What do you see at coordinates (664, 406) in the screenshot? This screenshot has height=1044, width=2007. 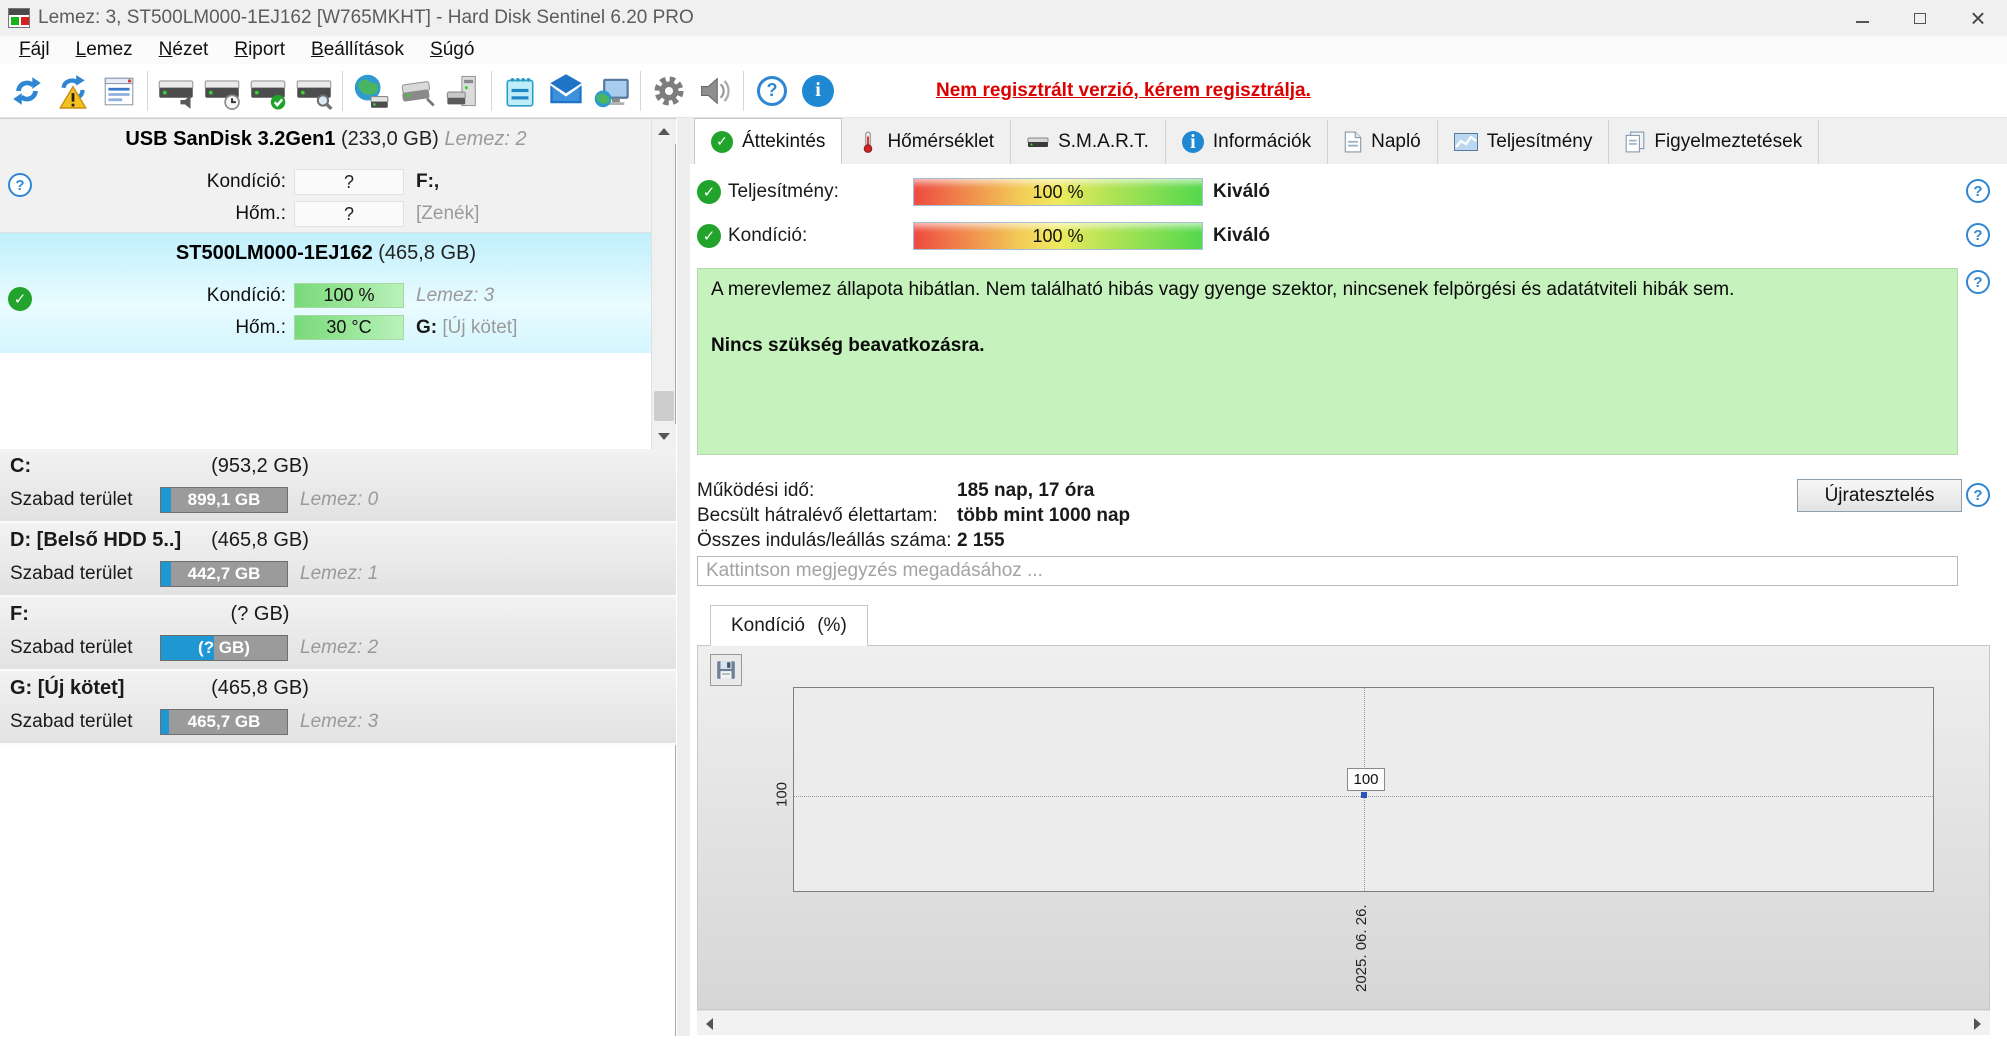 I see `scrollbar-thumb` at bounding box center [664, 406].